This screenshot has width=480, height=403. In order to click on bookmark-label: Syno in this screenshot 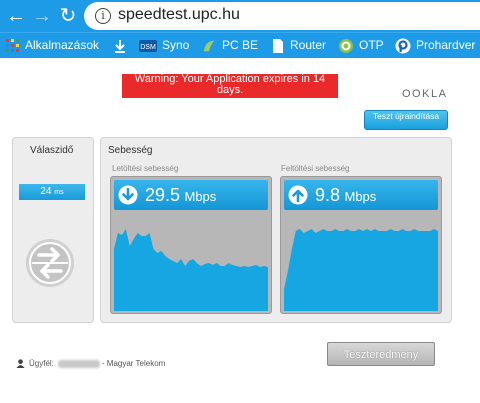, I will do `click(176, 45)`.